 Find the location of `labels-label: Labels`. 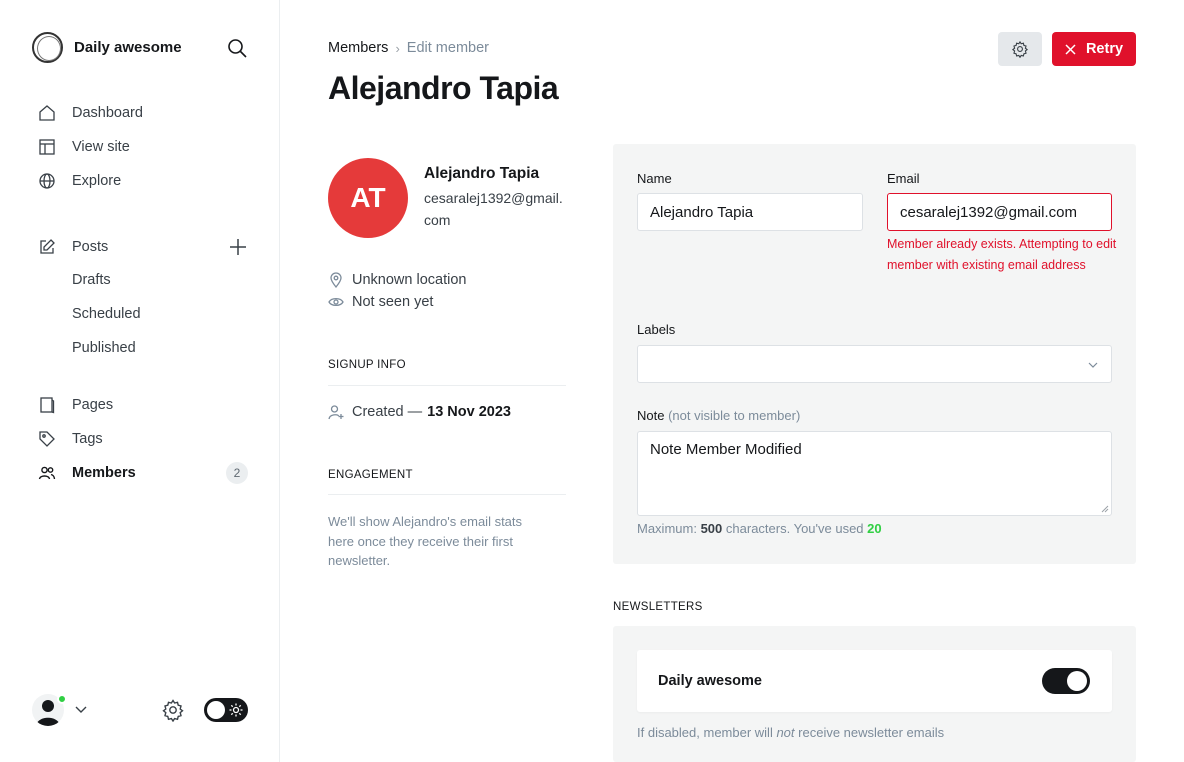

labels-label: Labels is located at coordinates (656, 329).